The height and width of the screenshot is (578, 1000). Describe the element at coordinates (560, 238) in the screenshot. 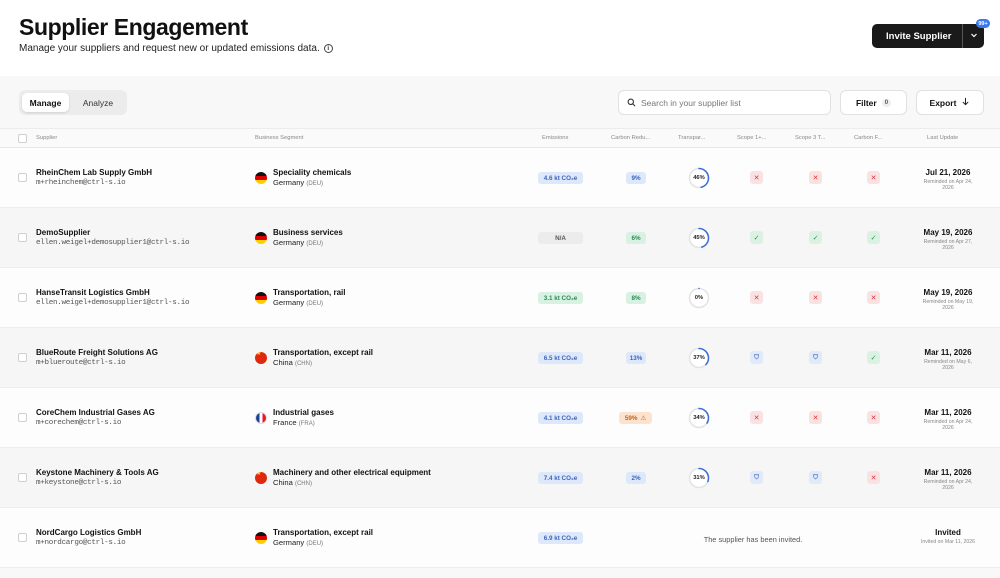

I see `emissions-pill: N/A` at that location.